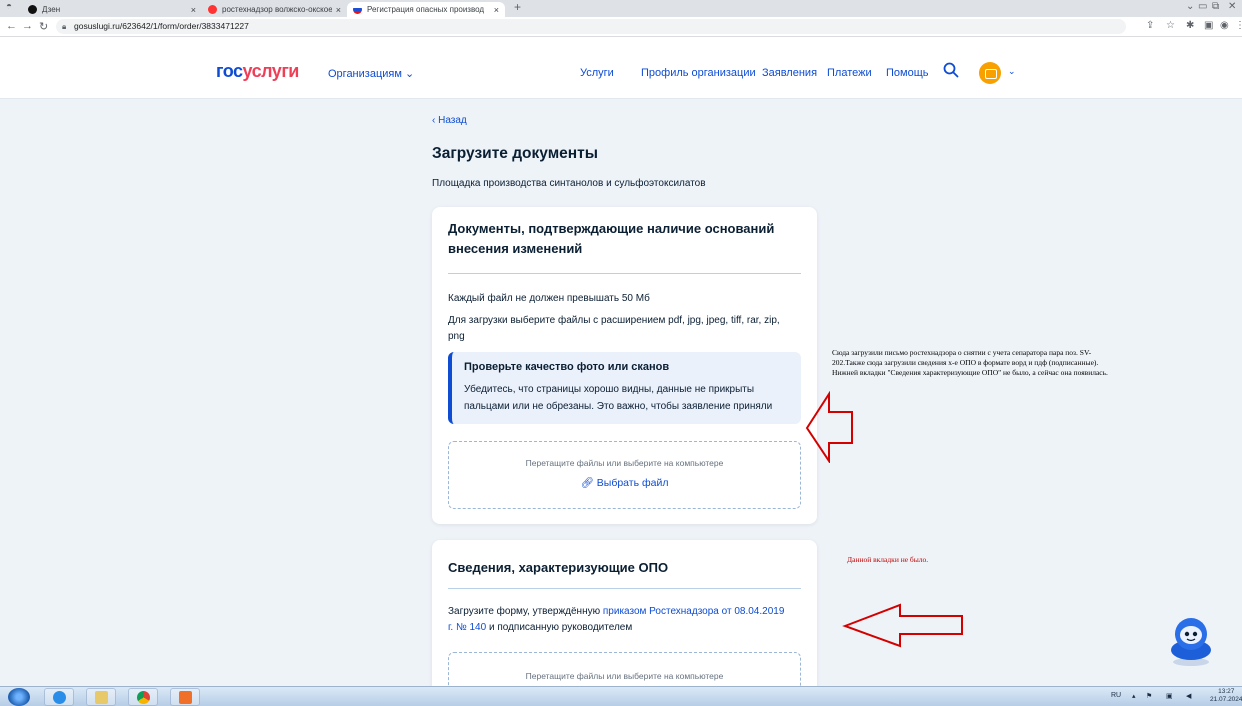  I want to click on tray-show-hidden-icon: ▴, so click(1134, 696).